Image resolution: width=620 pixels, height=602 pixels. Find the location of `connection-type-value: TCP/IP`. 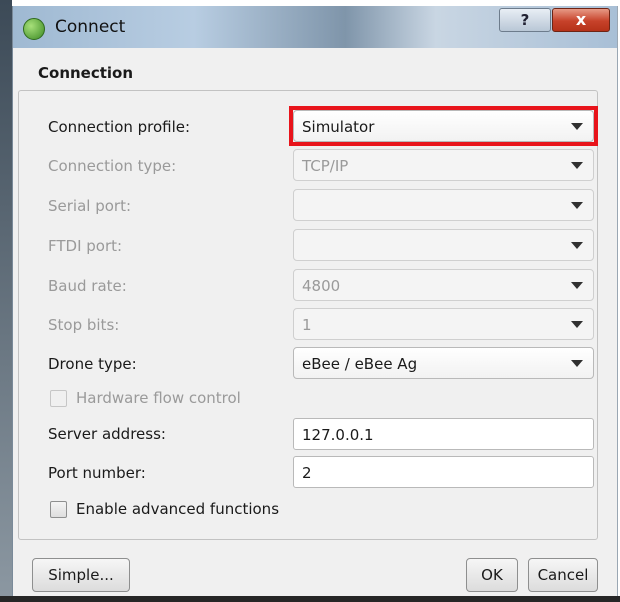

connection-type-value: TCP/IP is located at coordinates (325, 166).